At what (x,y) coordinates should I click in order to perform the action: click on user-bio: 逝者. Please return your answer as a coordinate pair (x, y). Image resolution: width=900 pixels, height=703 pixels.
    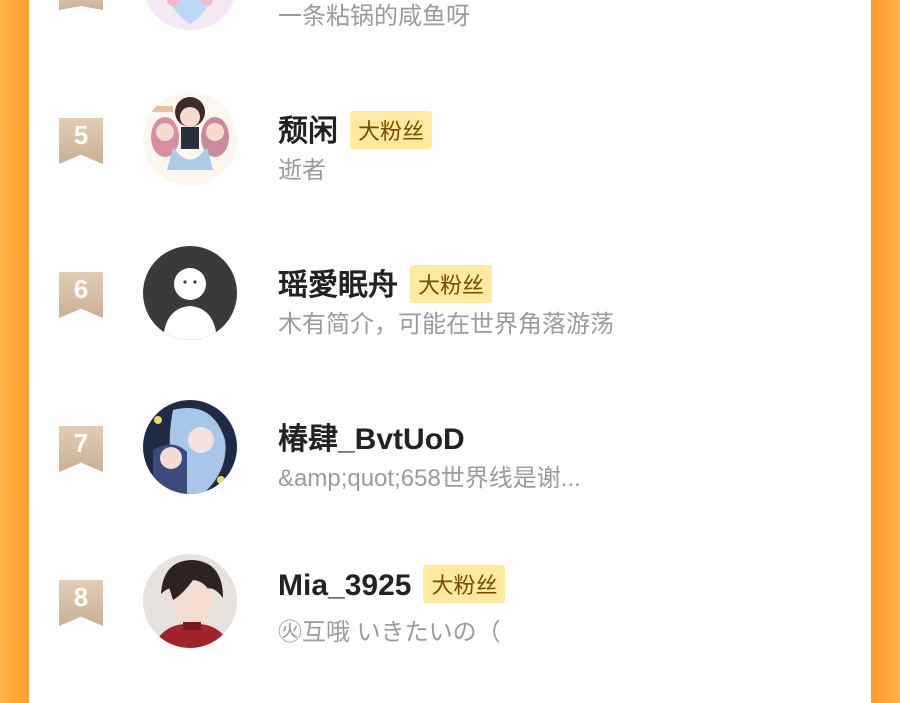
    Looking at the image, I should click on (302, 170).